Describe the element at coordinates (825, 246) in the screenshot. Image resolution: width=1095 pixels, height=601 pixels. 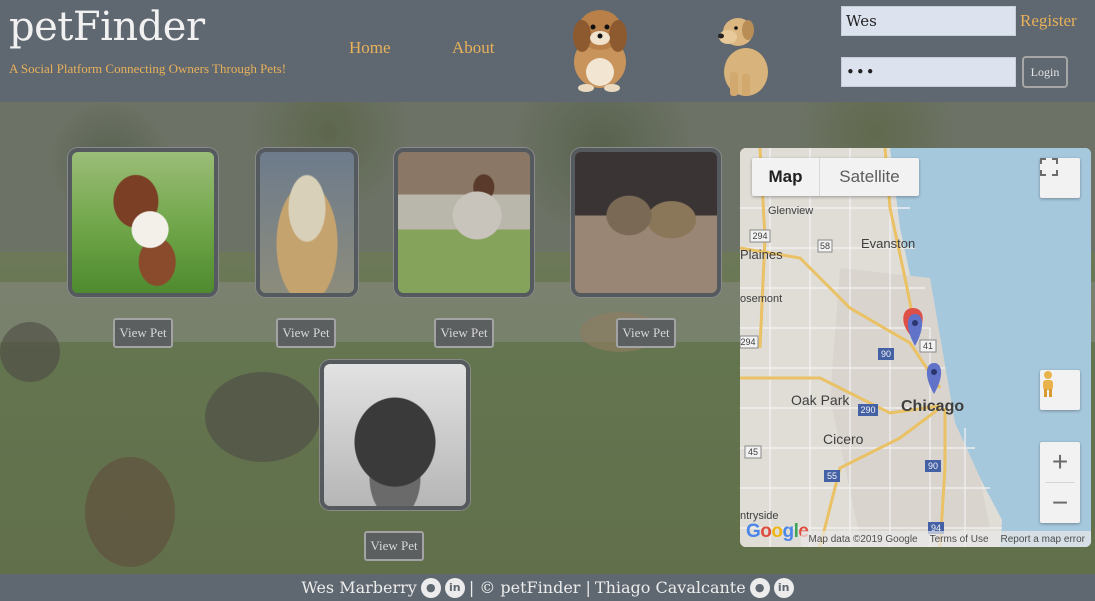
I see `svg-text: 58` at that location.